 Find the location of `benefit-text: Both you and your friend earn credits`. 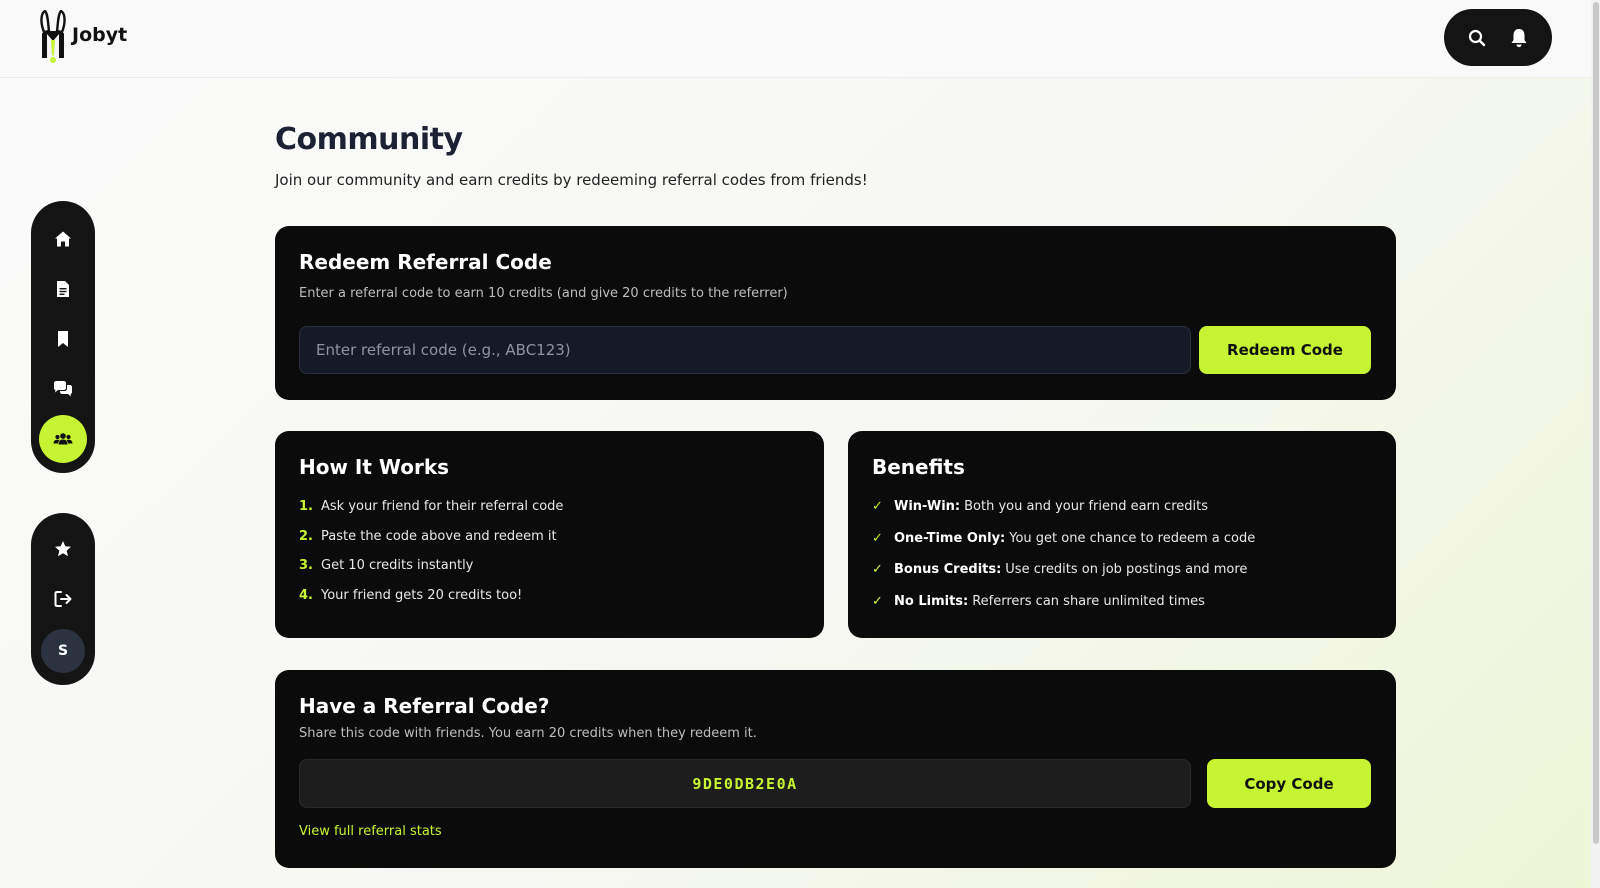

benefit-text: Both you and your friend earn credits is located at coordinates (1086, 506).